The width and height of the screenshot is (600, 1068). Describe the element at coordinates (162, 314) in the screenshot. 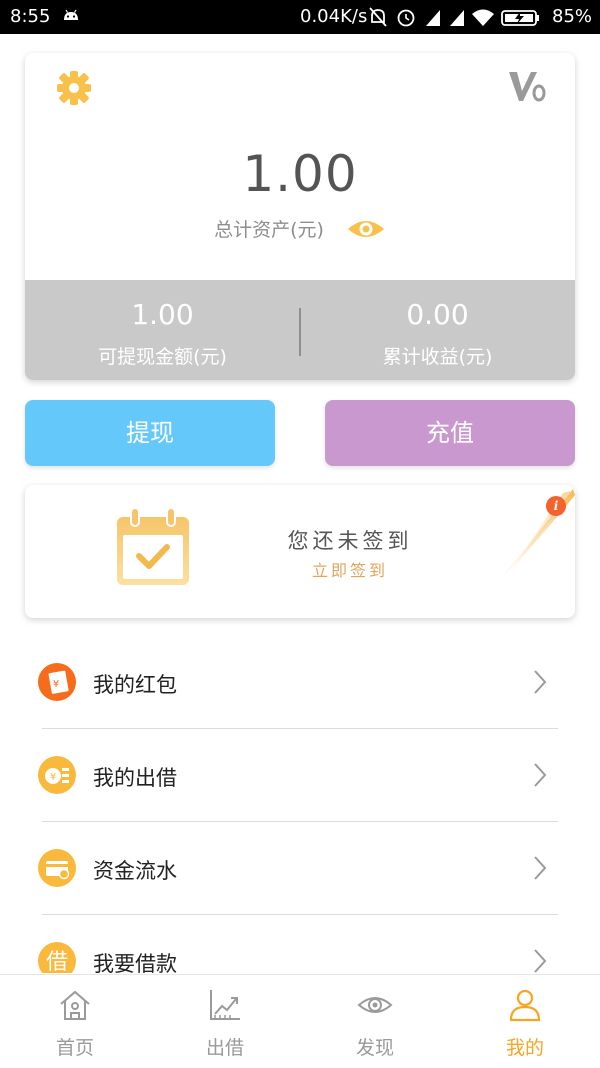

I see `withdrawable-value: 1.00` at that location.